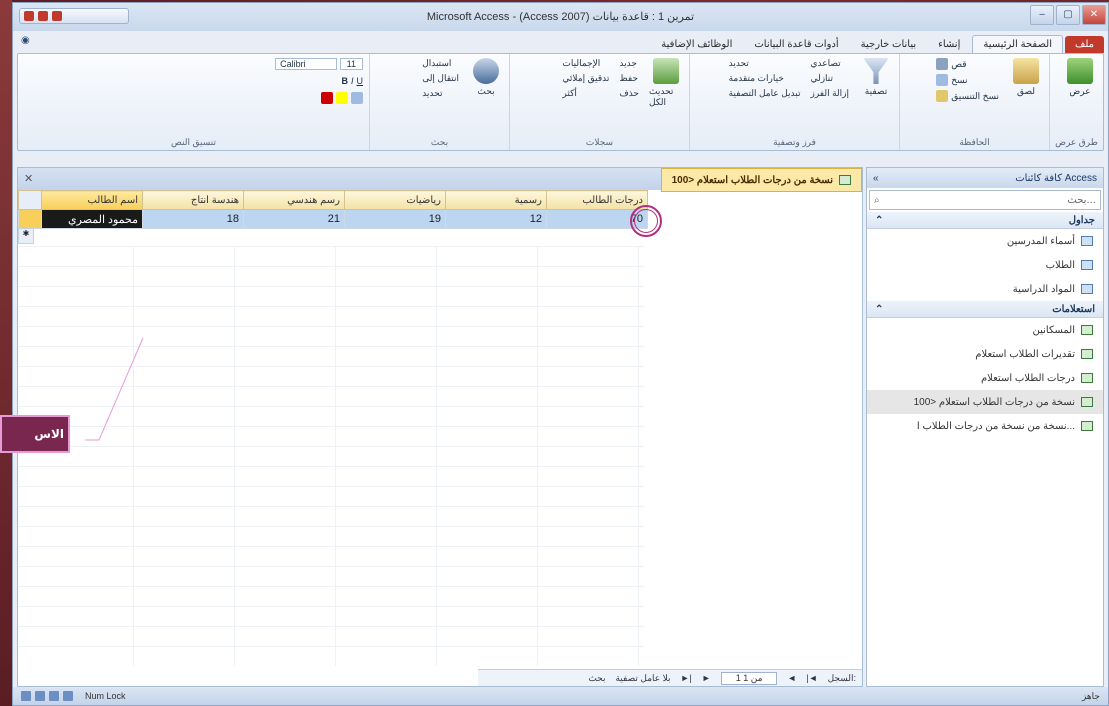  What do you see at coordinates (985, 241) in the screenshot?
I see `nav-item-table: أسماء المدرسين` at bounding box center [985, 241].